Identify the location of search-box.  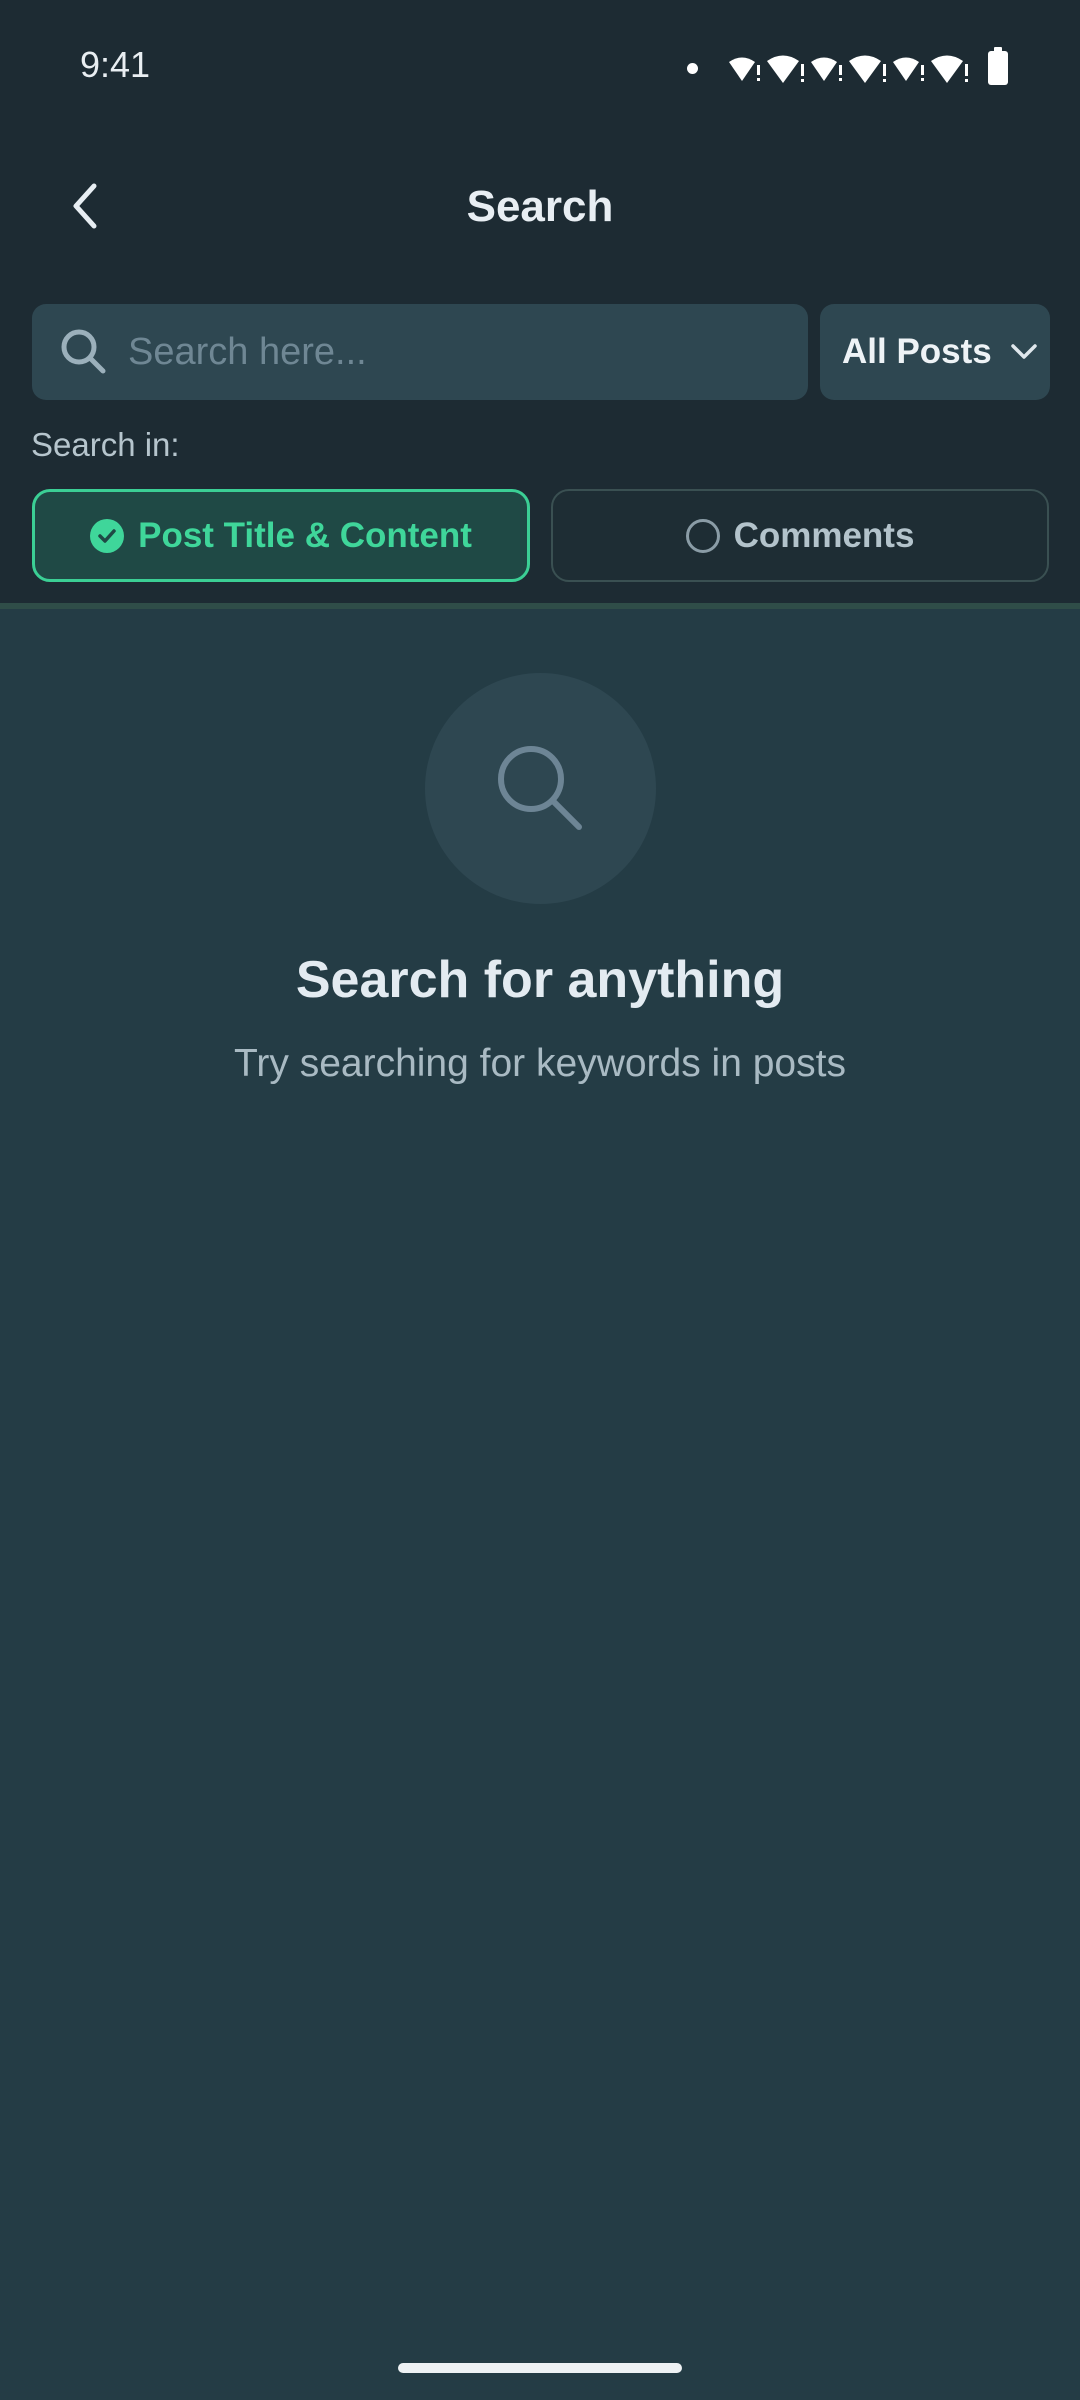
(420, 352).